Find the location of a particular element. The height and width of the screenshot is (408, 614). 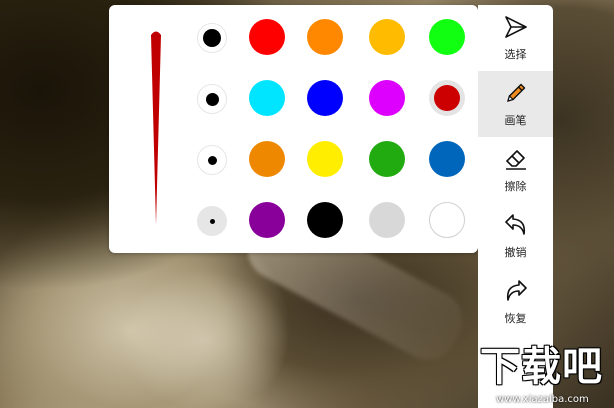

eraser-tool-label: 擦除 is located at coordinates (515, 186).